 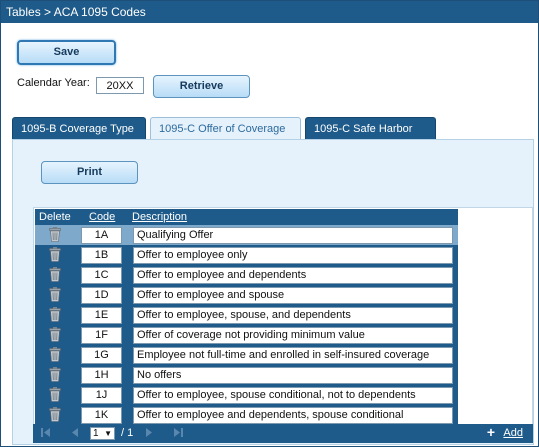 What do you see at coordinates (101, 395) in the screenshot?
I see `code-field: 1J` at bounding box center [101, 395].